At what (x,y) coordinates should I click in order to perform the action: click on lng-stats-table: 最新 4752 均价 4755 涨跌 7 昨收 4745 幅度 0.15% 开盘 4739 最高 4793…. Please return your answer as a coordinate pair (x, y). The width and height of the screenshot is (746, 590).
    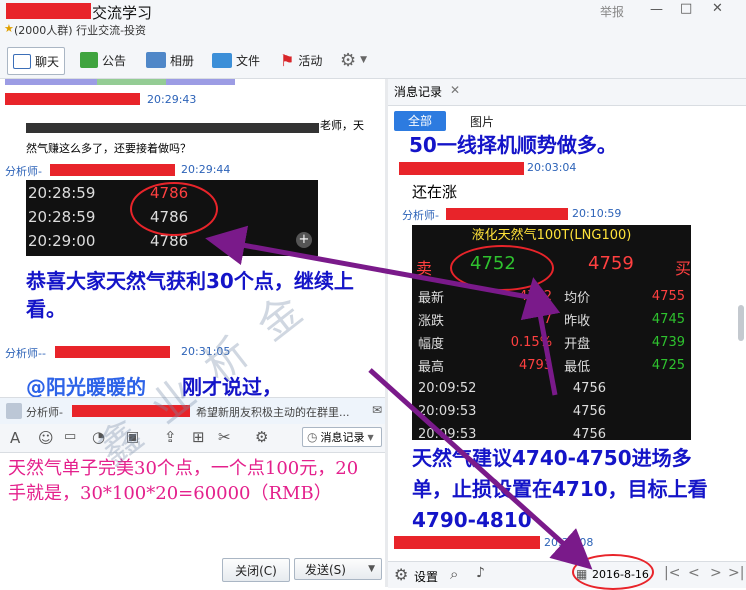
    Looking at the image, I should click on (551, 331).